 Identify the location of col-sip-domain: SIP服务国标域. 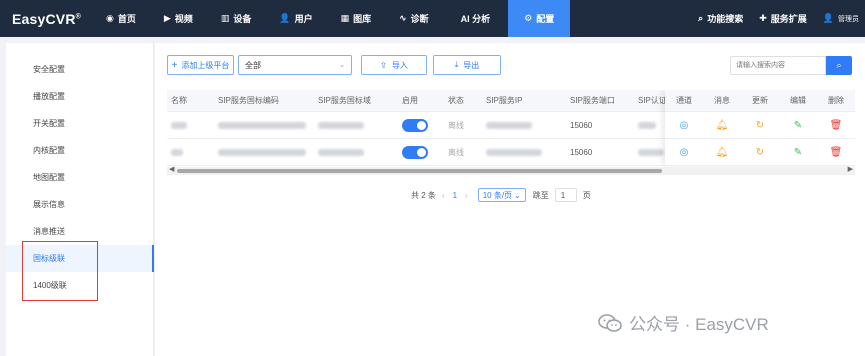
(344, 100).